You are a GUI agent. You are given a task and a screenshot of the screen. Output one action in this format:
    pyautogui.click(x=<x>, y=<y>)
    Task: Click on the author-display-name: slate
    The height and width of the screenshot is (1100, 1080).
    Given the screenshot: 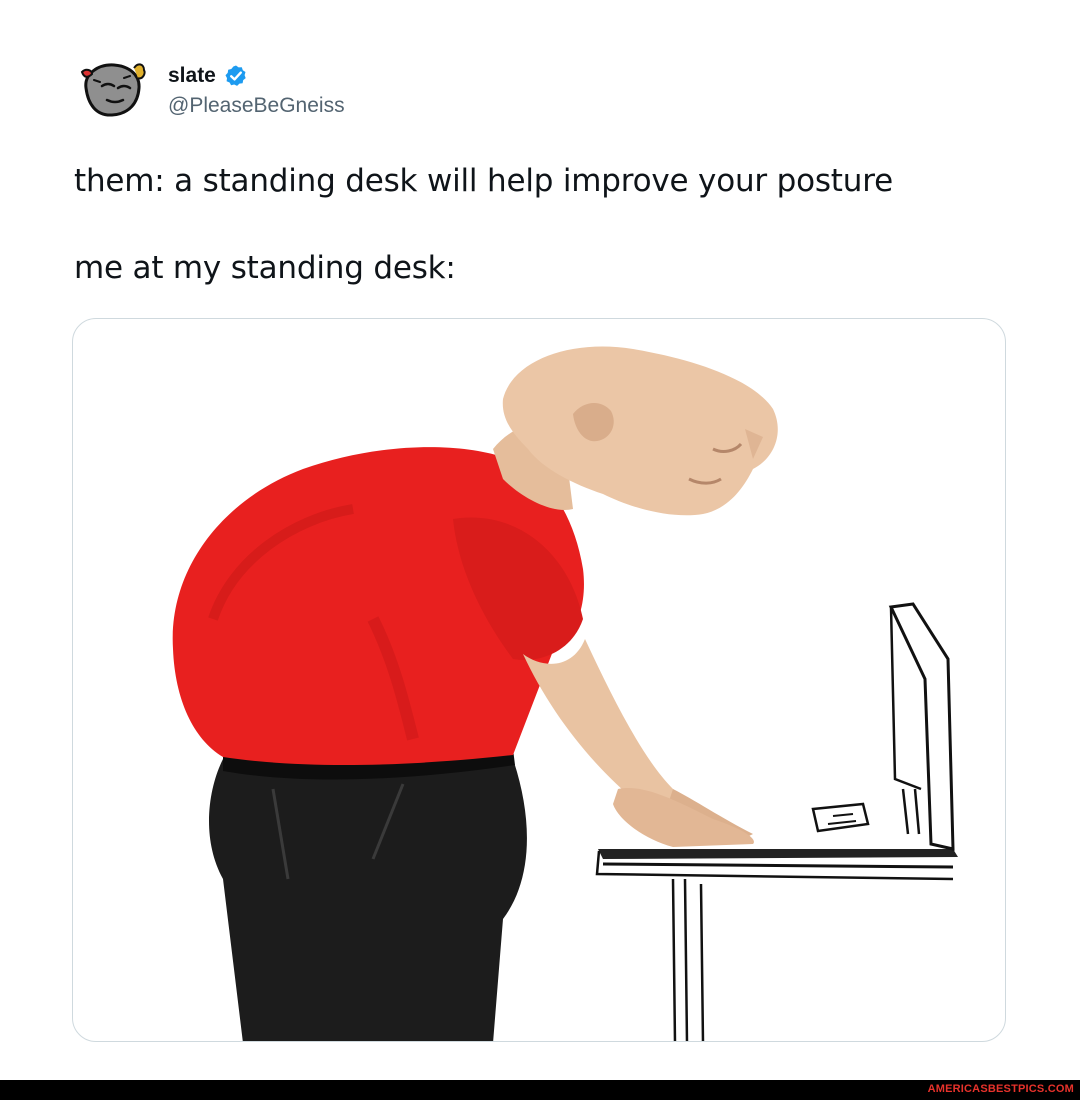 What is the action you would take?
    pyautogui.click(x=192, y=76)
    